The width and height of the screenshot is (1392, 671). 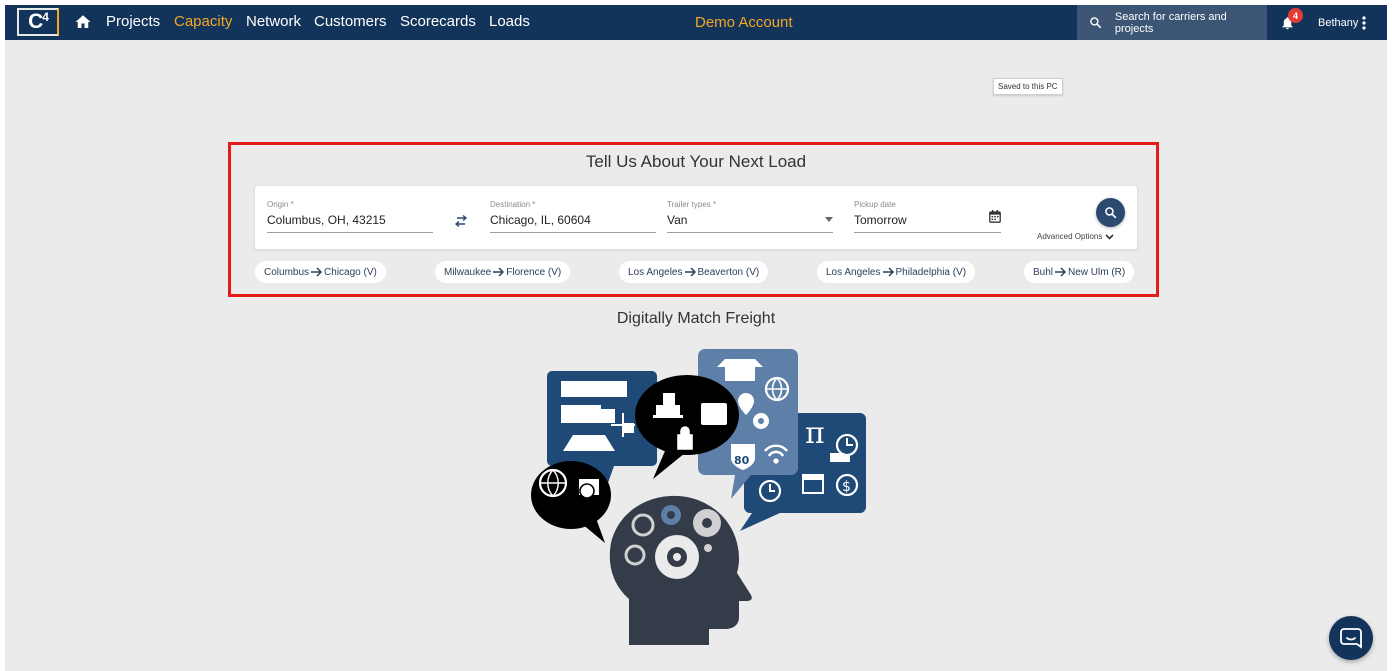 I want to click on nav-projects: Projects, so click(x=133, y=21).